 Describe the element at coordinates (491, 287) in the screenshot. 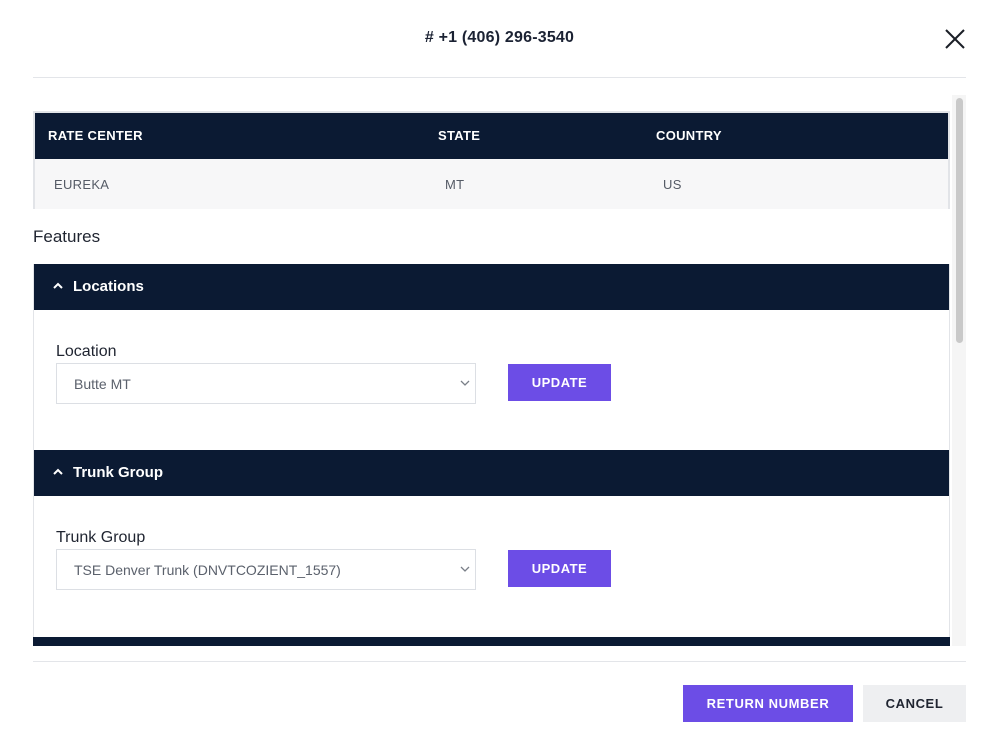

I see `locations-section-header: Locations` at that location.